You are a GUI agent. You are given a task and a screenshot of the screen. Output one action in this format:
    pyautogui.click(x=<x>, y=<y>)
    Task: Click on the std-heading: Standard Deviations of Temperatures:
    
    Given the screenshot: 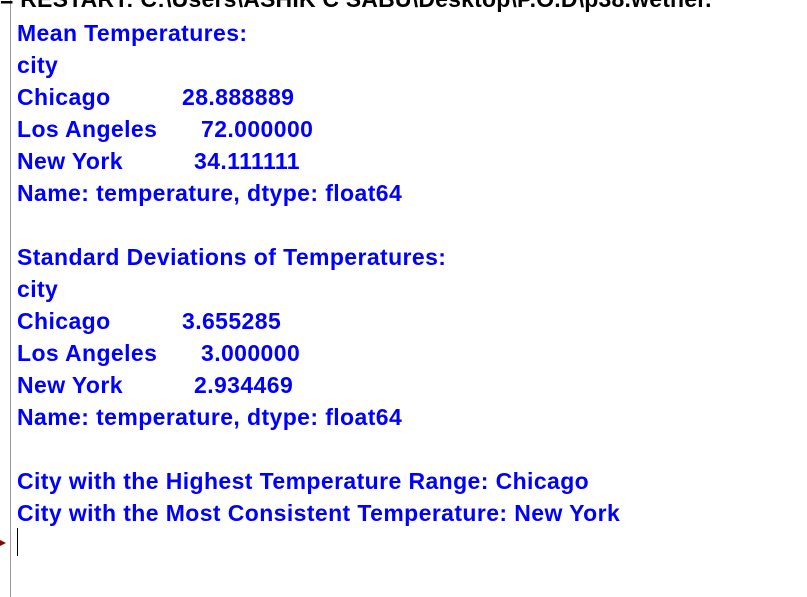 What is the action you would take?
    pyautogui.click(x=232, y=257)
    